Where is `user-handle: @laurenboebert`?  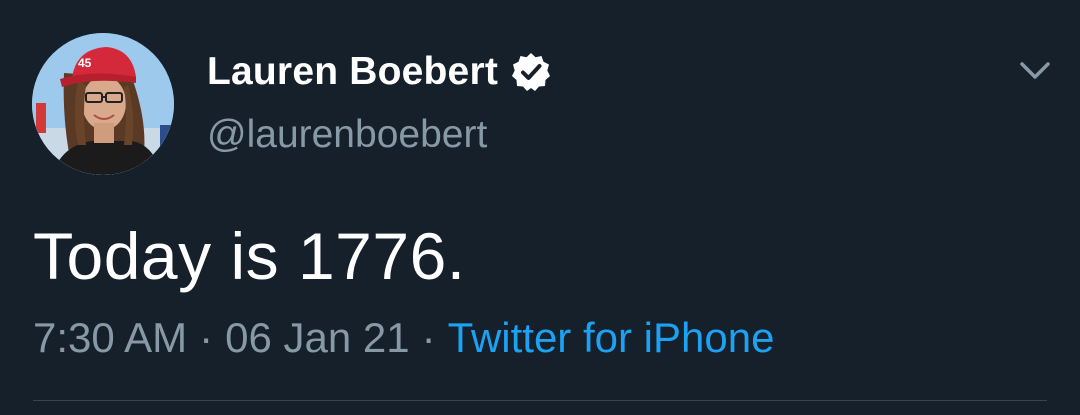
user-handle: @laurenboebert is located at coordinates (347, 135).